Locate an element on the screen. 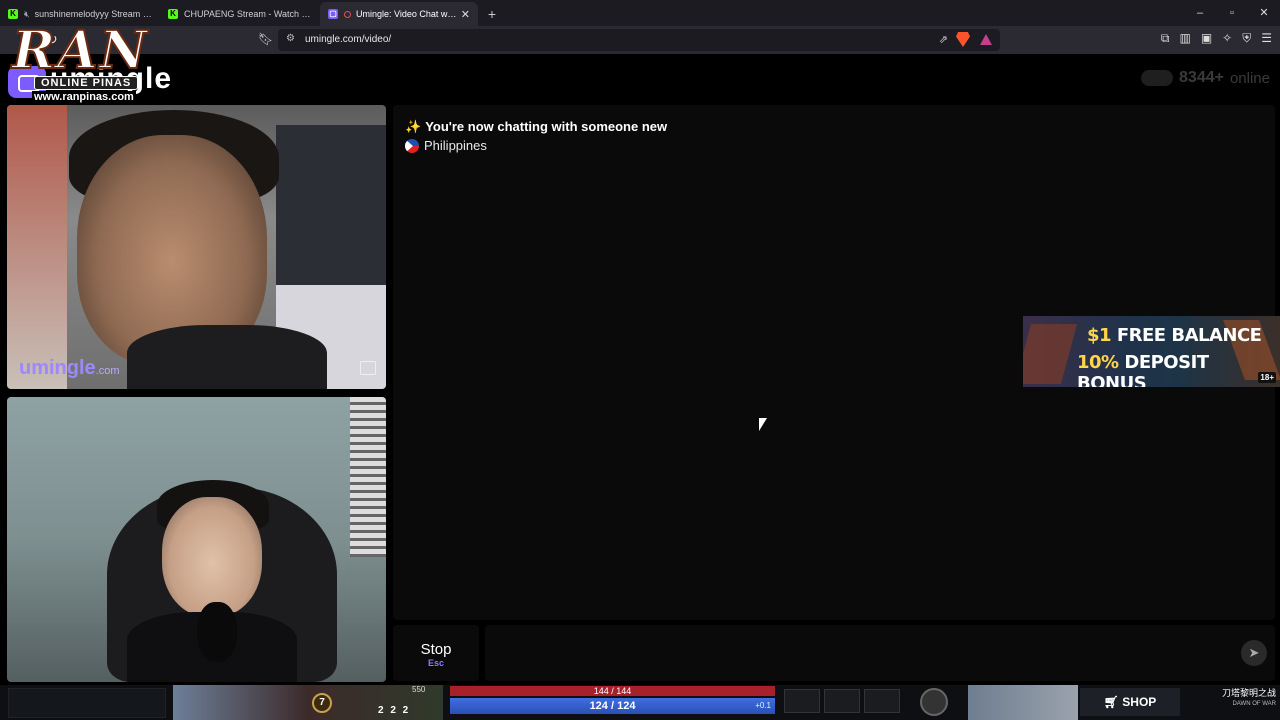 The height and width of the screenshot is (720, 1280). screenshot-icon: ⧉ is located at coordinates (1165, 38).